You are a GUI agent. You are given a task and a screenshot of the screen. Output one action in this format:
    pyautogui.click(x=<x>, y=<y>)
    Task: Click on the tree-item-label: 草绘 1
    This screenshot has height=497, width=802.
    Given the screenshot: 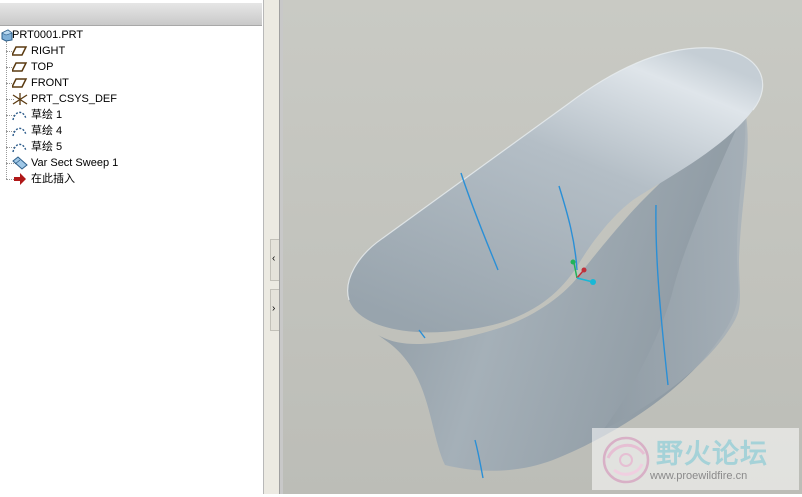 What is the action you would take?
    pyautogui.click(x=47, y=115)
    